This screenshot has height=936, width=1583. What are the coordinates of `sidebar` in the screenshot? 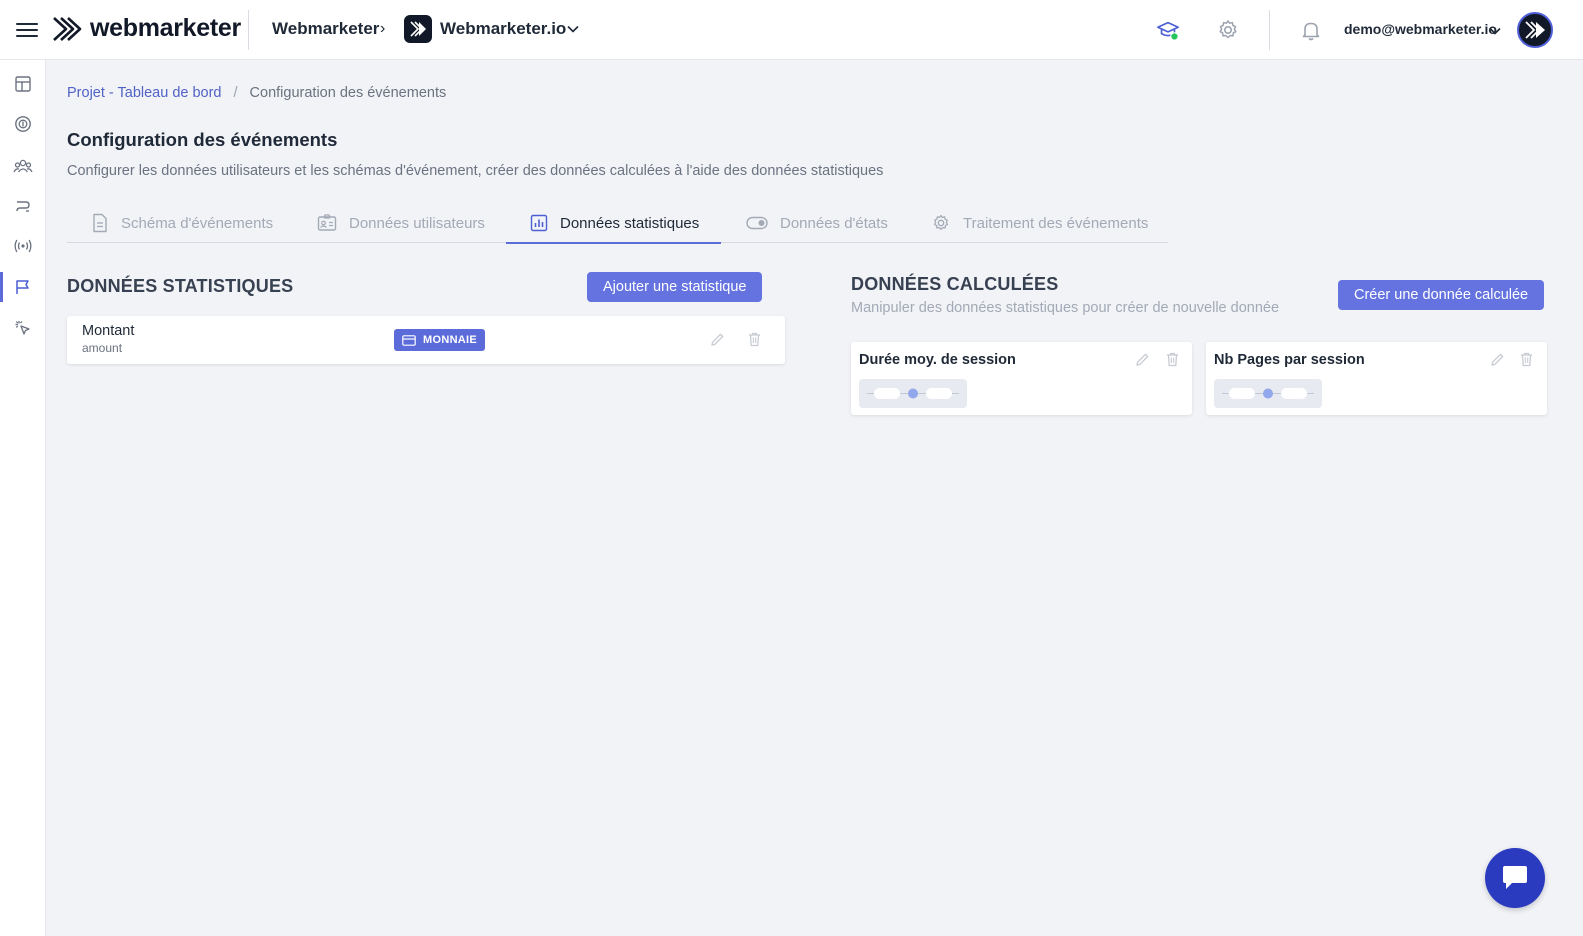 It's located at (23, 498).